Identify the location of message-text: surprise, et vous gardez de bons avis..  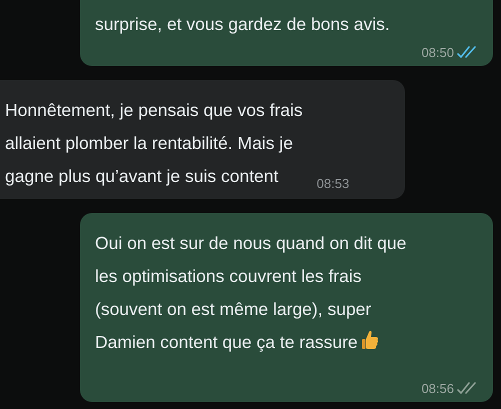
(242, 24).